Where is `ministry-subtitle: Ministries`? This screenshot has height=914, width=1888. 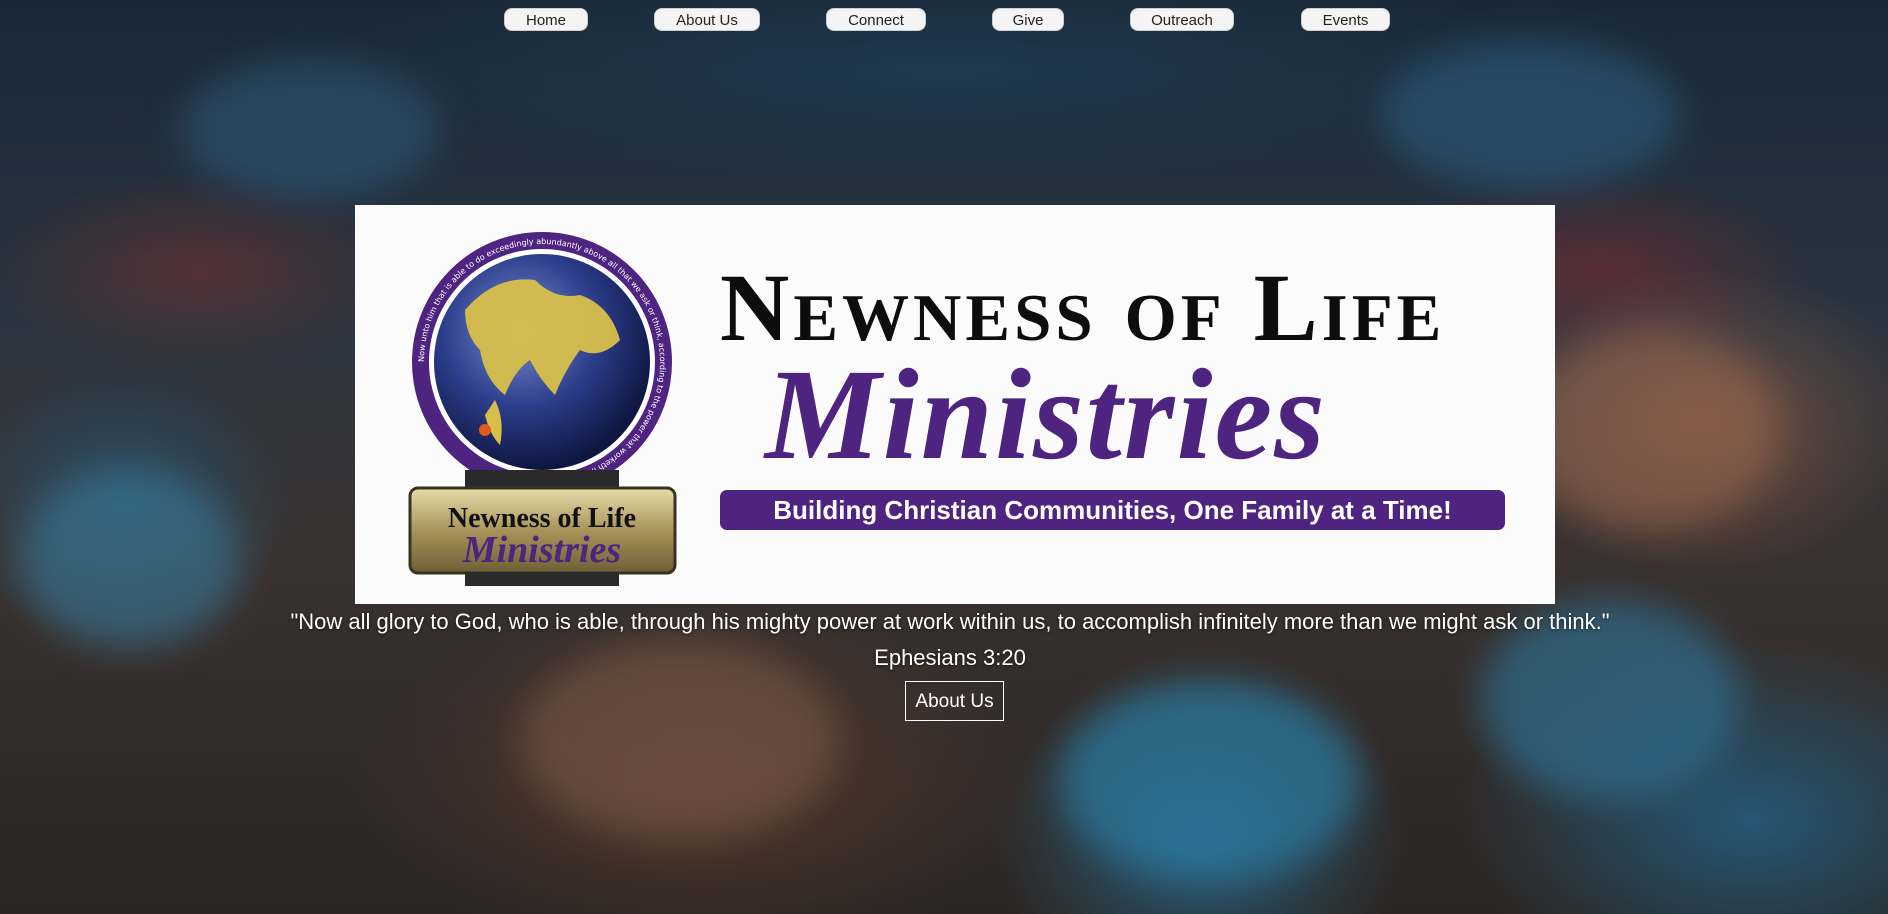 ministry-subtitle: Ministries is located at coordinates (1046, 415).